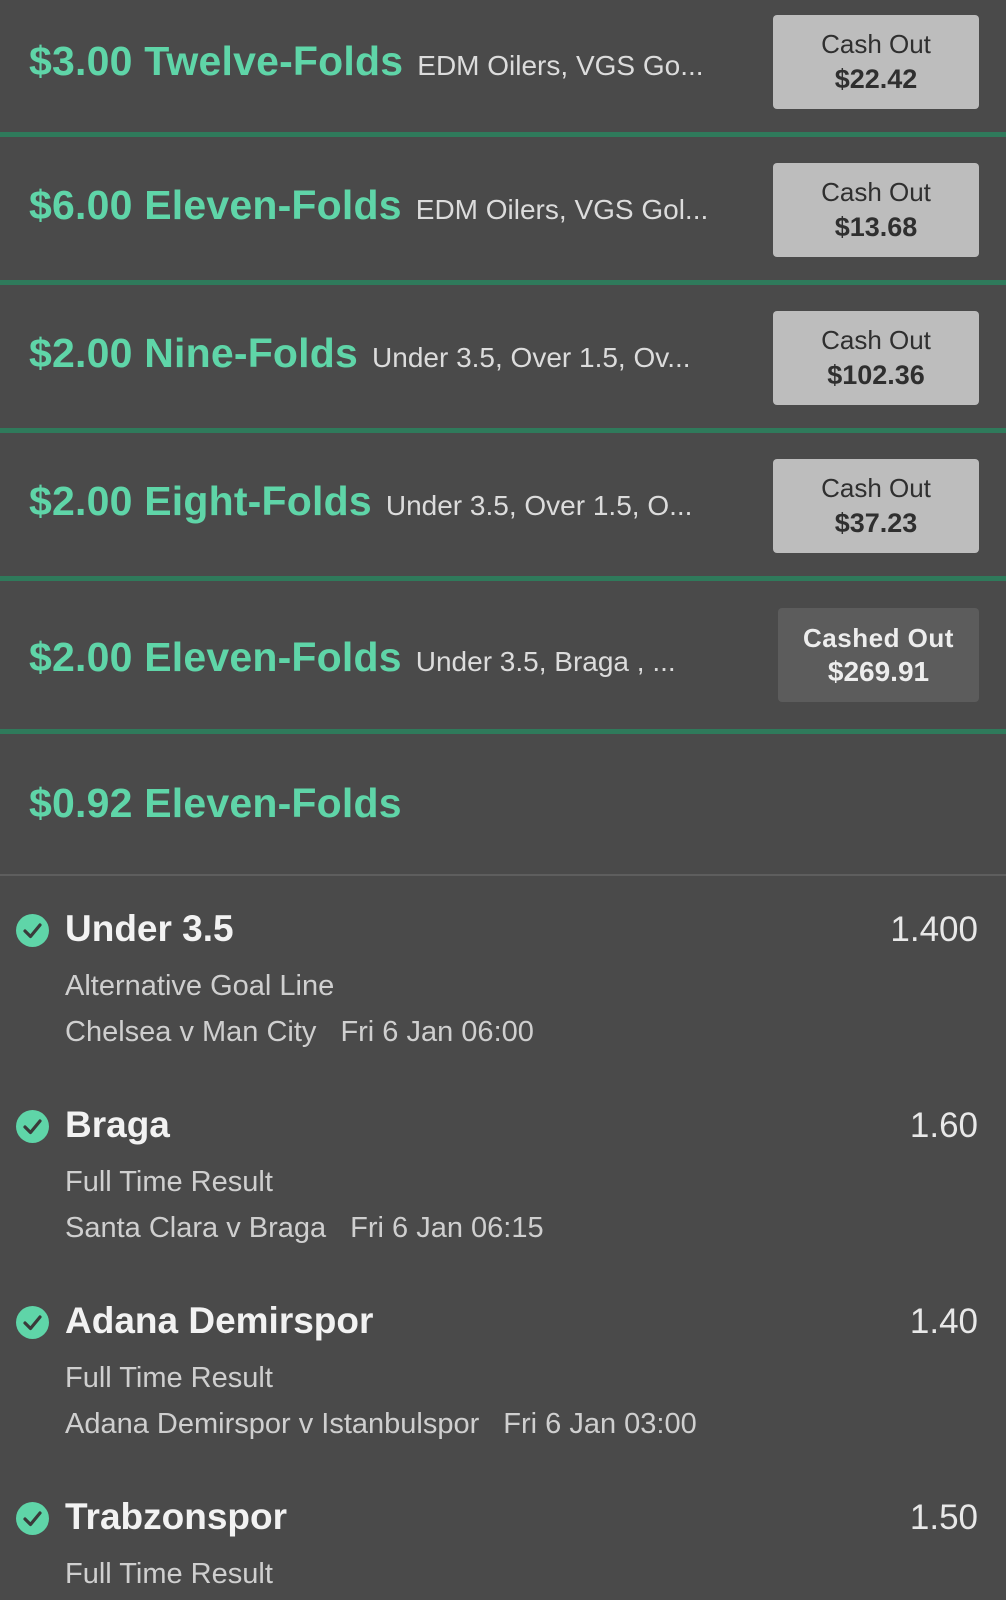 Image resolution: width=1006 pixels, height=1600 pixels. I want to click on leg-event-name: Adana Demirspor v Istanbulspor, so click(272, 1424).